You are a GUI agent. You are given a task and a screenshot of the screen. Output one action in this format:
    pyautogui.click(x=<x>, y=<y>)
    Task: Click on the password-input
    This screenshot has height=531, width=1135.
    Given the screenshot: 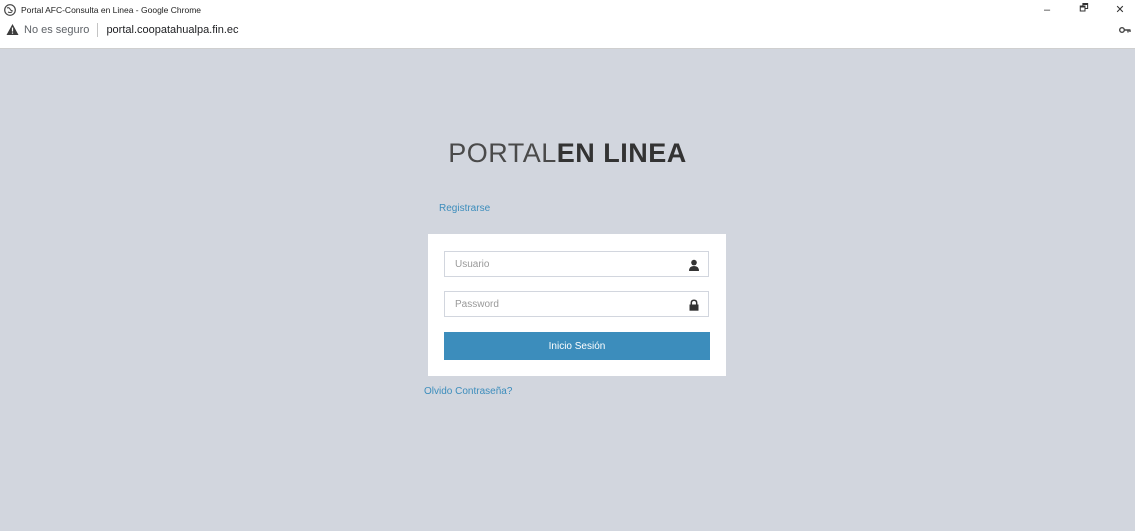 What is the action you would take?
    pyautogui.click(x=567, y=304)
    